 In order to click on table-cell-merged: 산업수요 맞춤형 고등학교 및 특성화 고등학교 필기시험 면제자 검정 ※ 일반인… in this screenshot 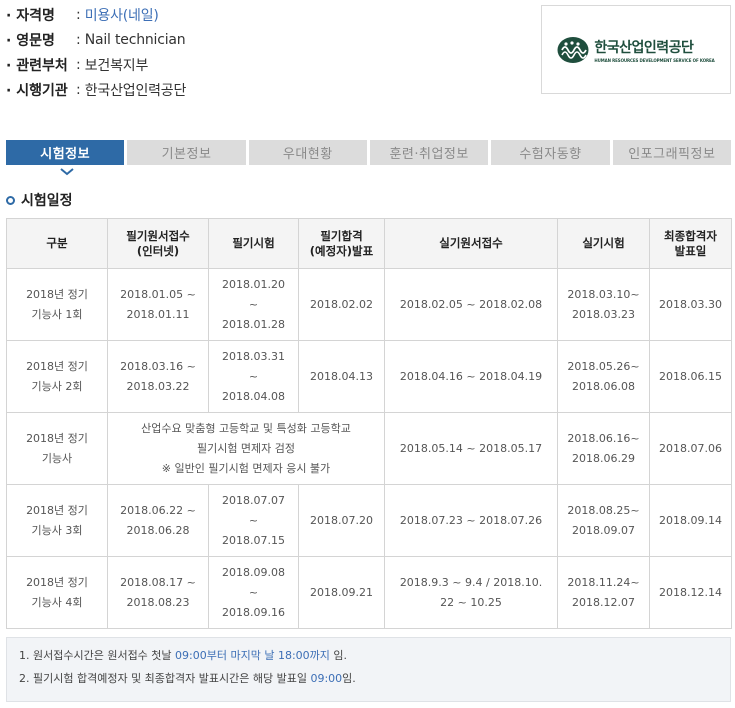, I will do `click(246, 448)`.